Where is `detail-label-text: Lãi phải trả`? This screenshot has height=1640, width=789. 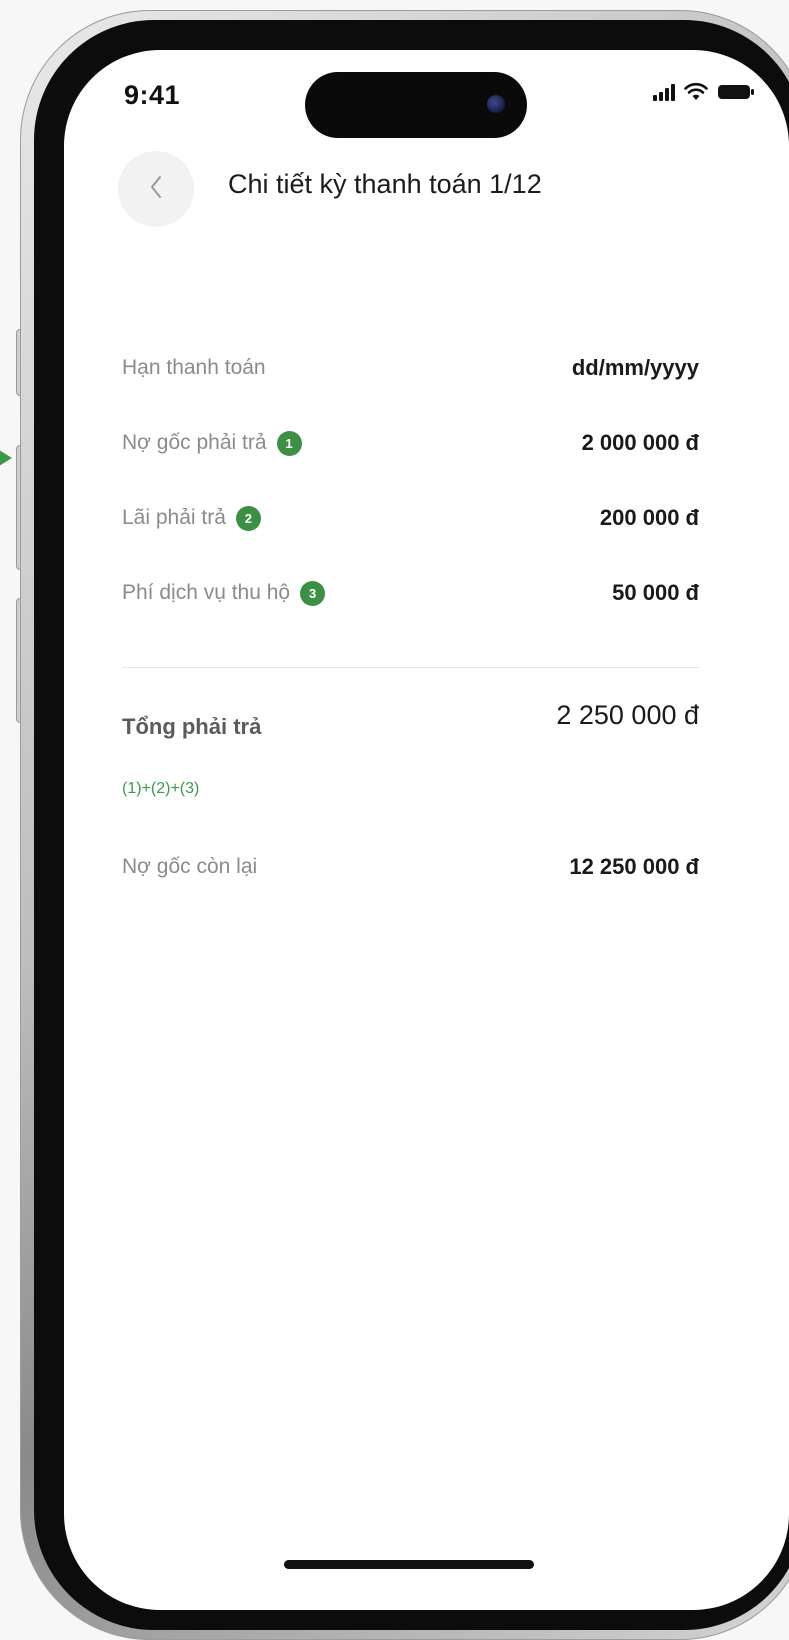 detail-label-text: Lãi phải trả is located at coordinates (174, 517).